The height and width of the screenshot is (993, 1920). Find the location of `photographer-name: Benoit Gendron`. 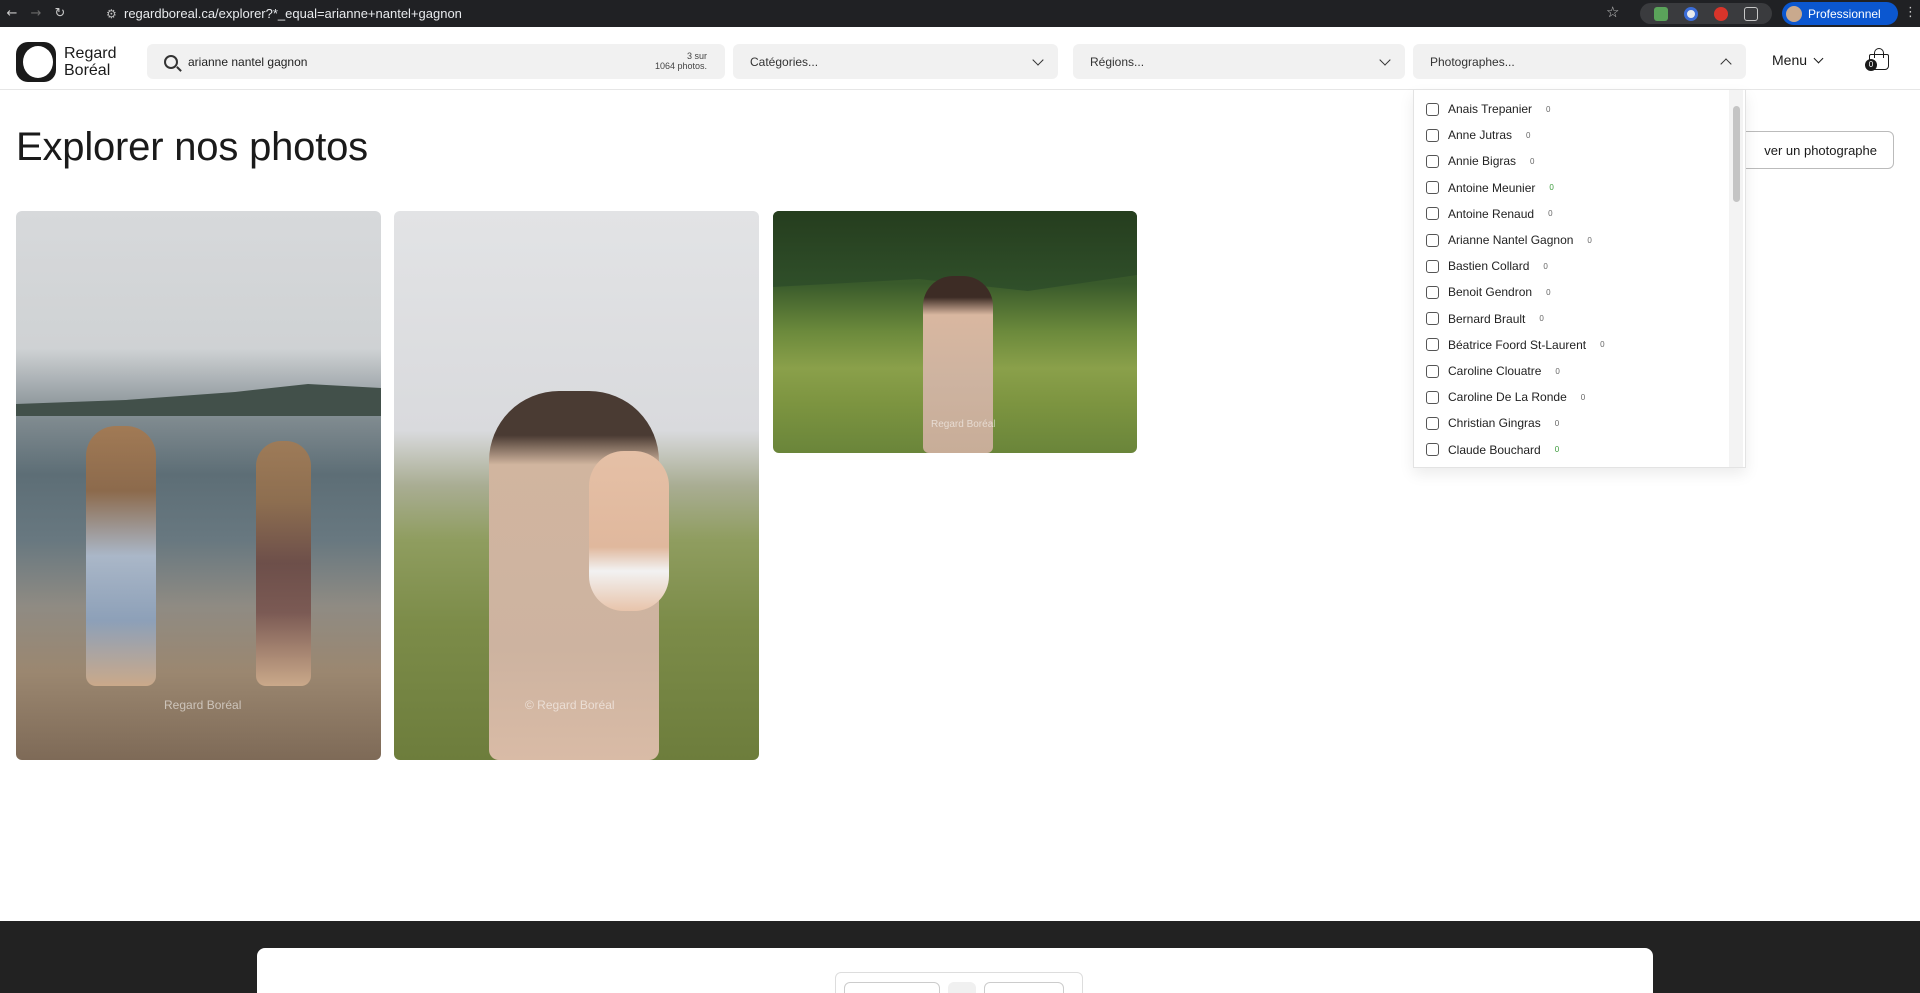

photographer-name: Benoit Gendron is located at coordinates (1490, 292).